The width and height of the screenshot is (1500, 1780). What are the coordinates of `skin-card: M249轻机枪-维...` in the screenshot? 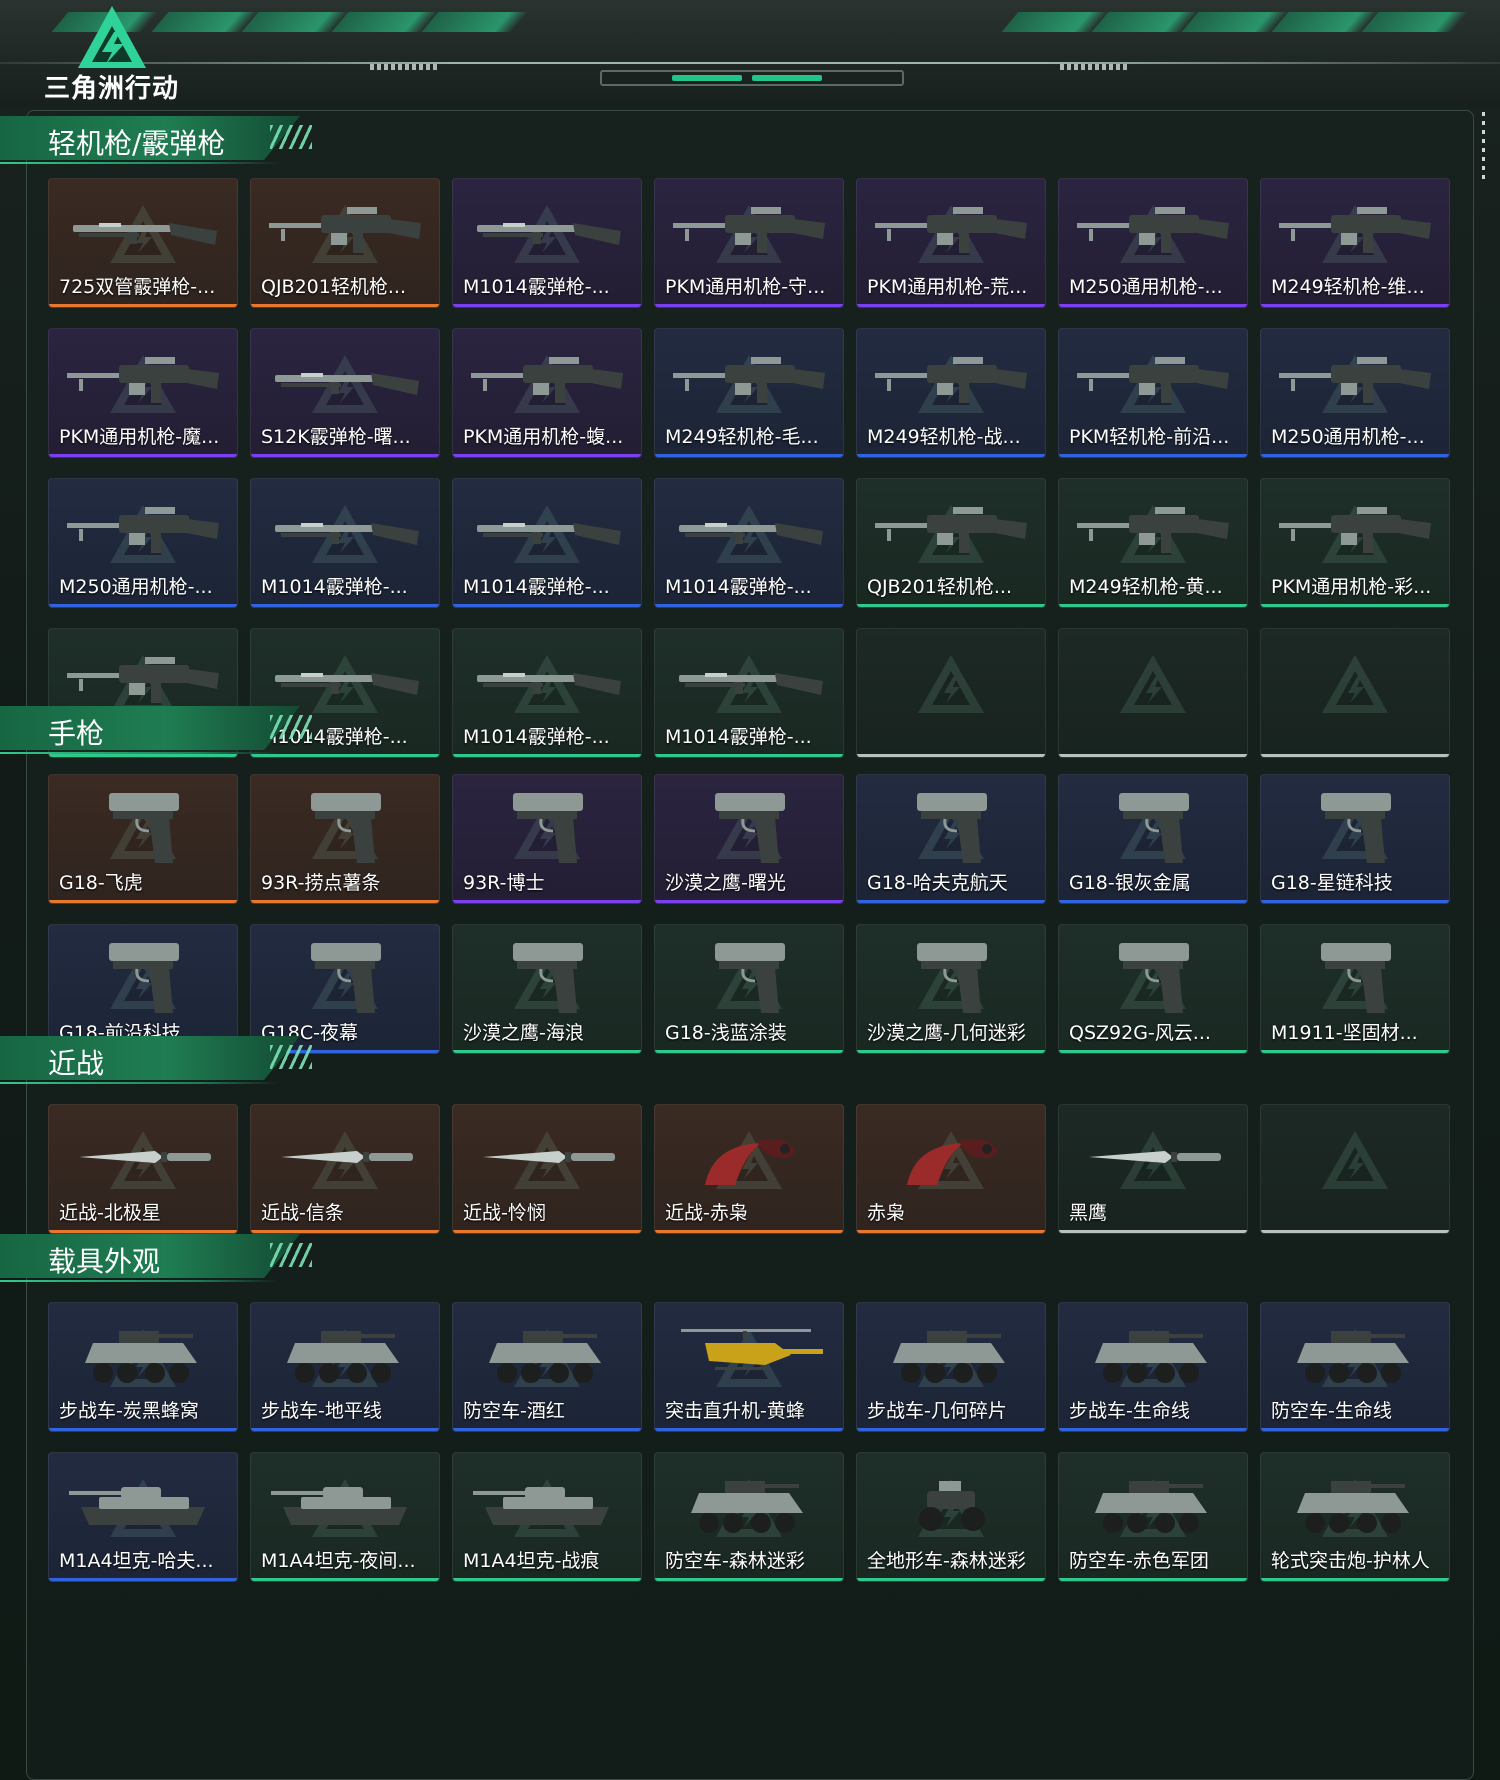 It's located at (1355, 243).